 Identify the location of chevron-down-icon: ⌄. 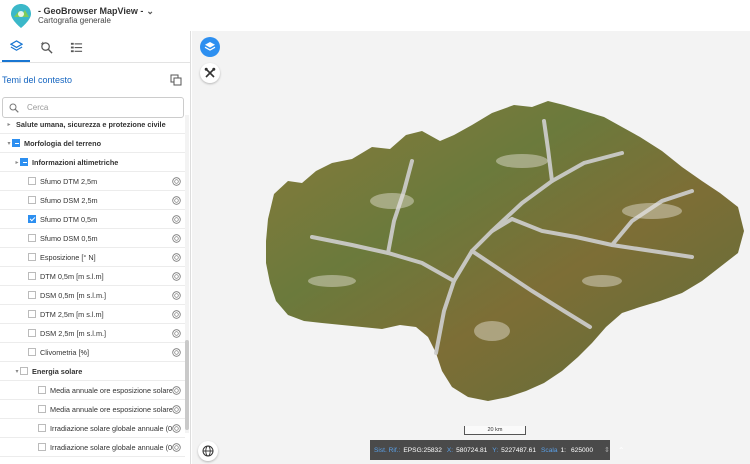
(150, 11).